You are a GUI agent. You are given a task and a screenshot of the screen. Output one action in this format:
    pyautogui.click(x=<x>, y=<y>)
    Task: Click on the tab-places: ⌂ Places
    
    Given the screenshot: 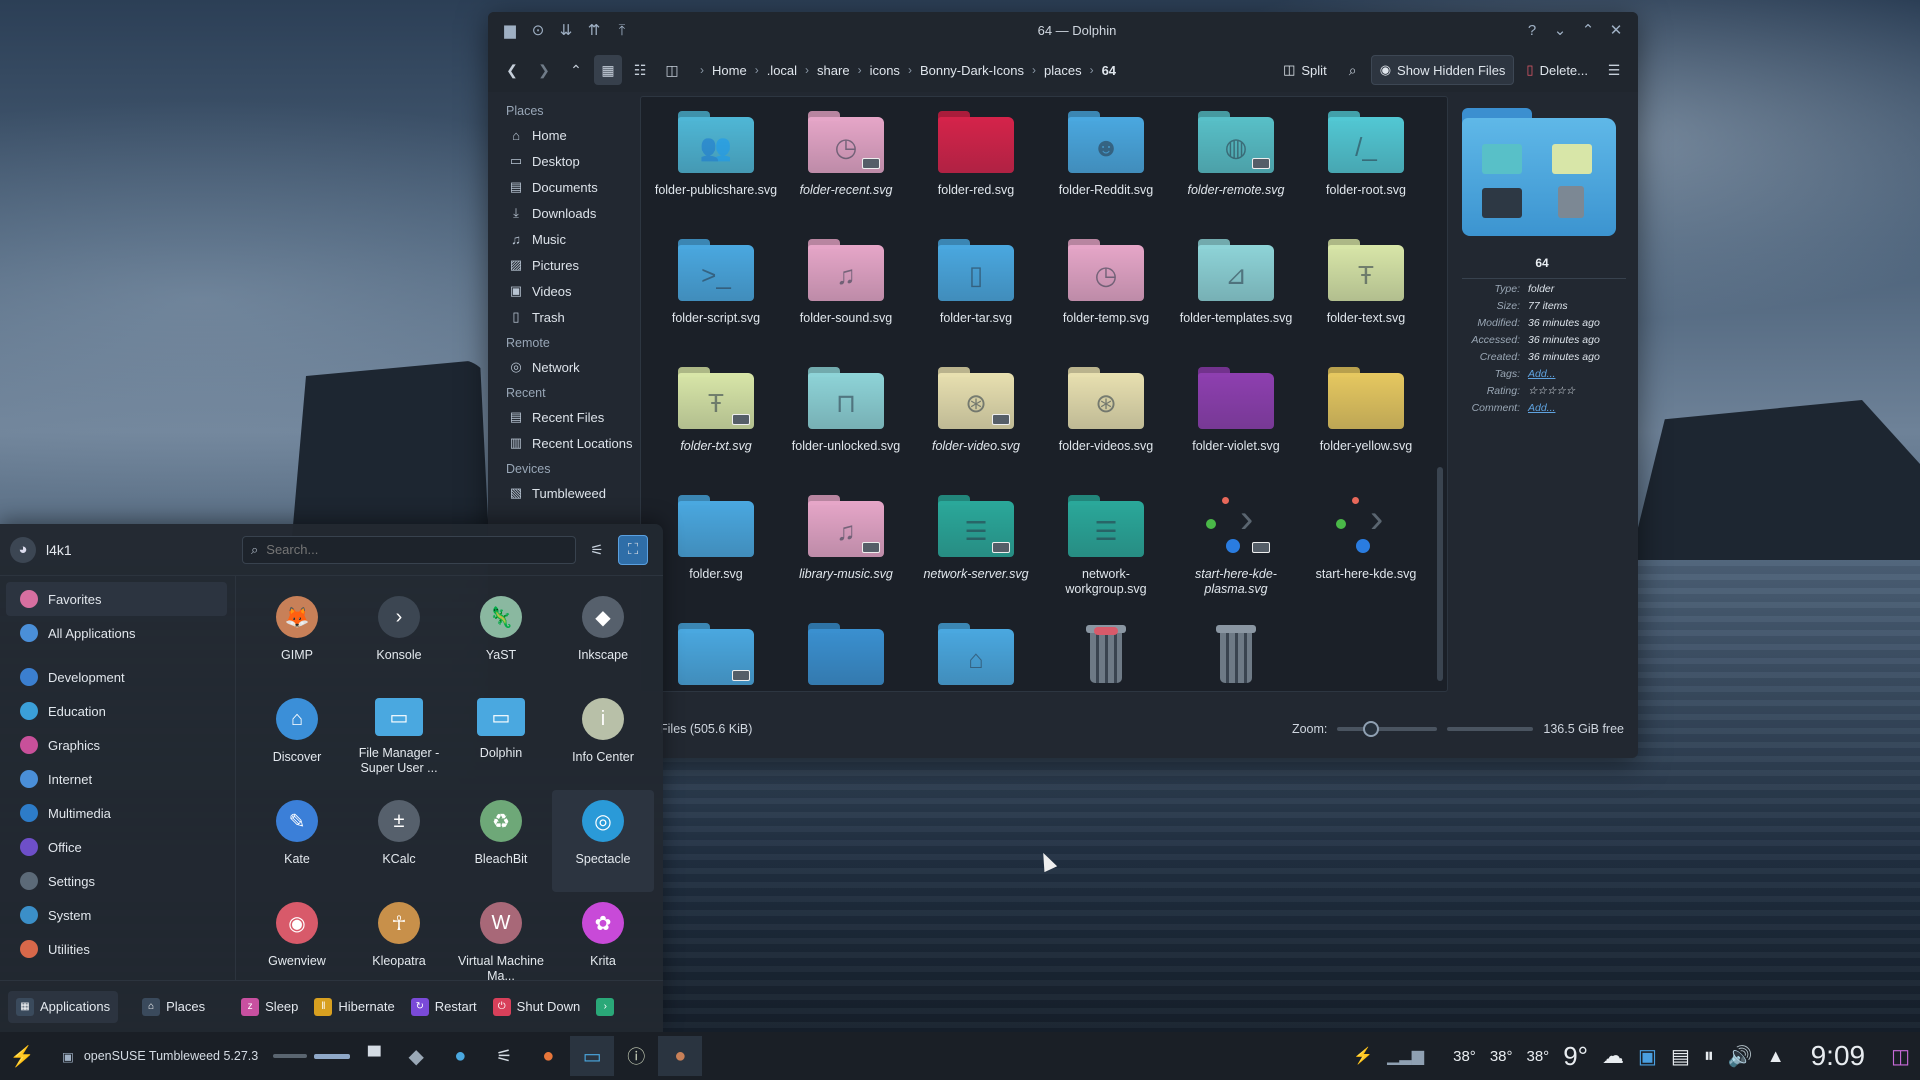 What is the action you would take?
    pyautogui.click(x=173, y=1007)
    